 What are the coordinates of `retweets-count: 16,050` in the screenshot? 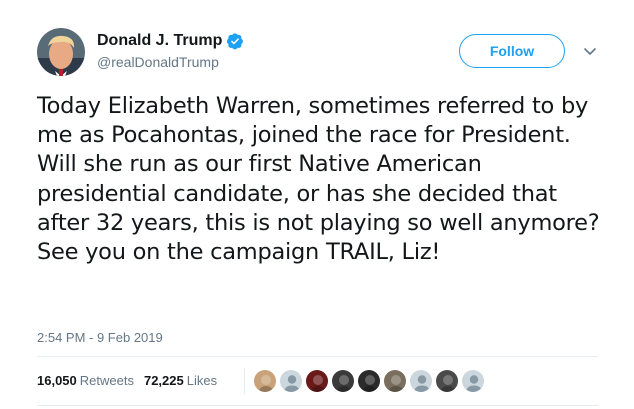 It's located at (57, 380).